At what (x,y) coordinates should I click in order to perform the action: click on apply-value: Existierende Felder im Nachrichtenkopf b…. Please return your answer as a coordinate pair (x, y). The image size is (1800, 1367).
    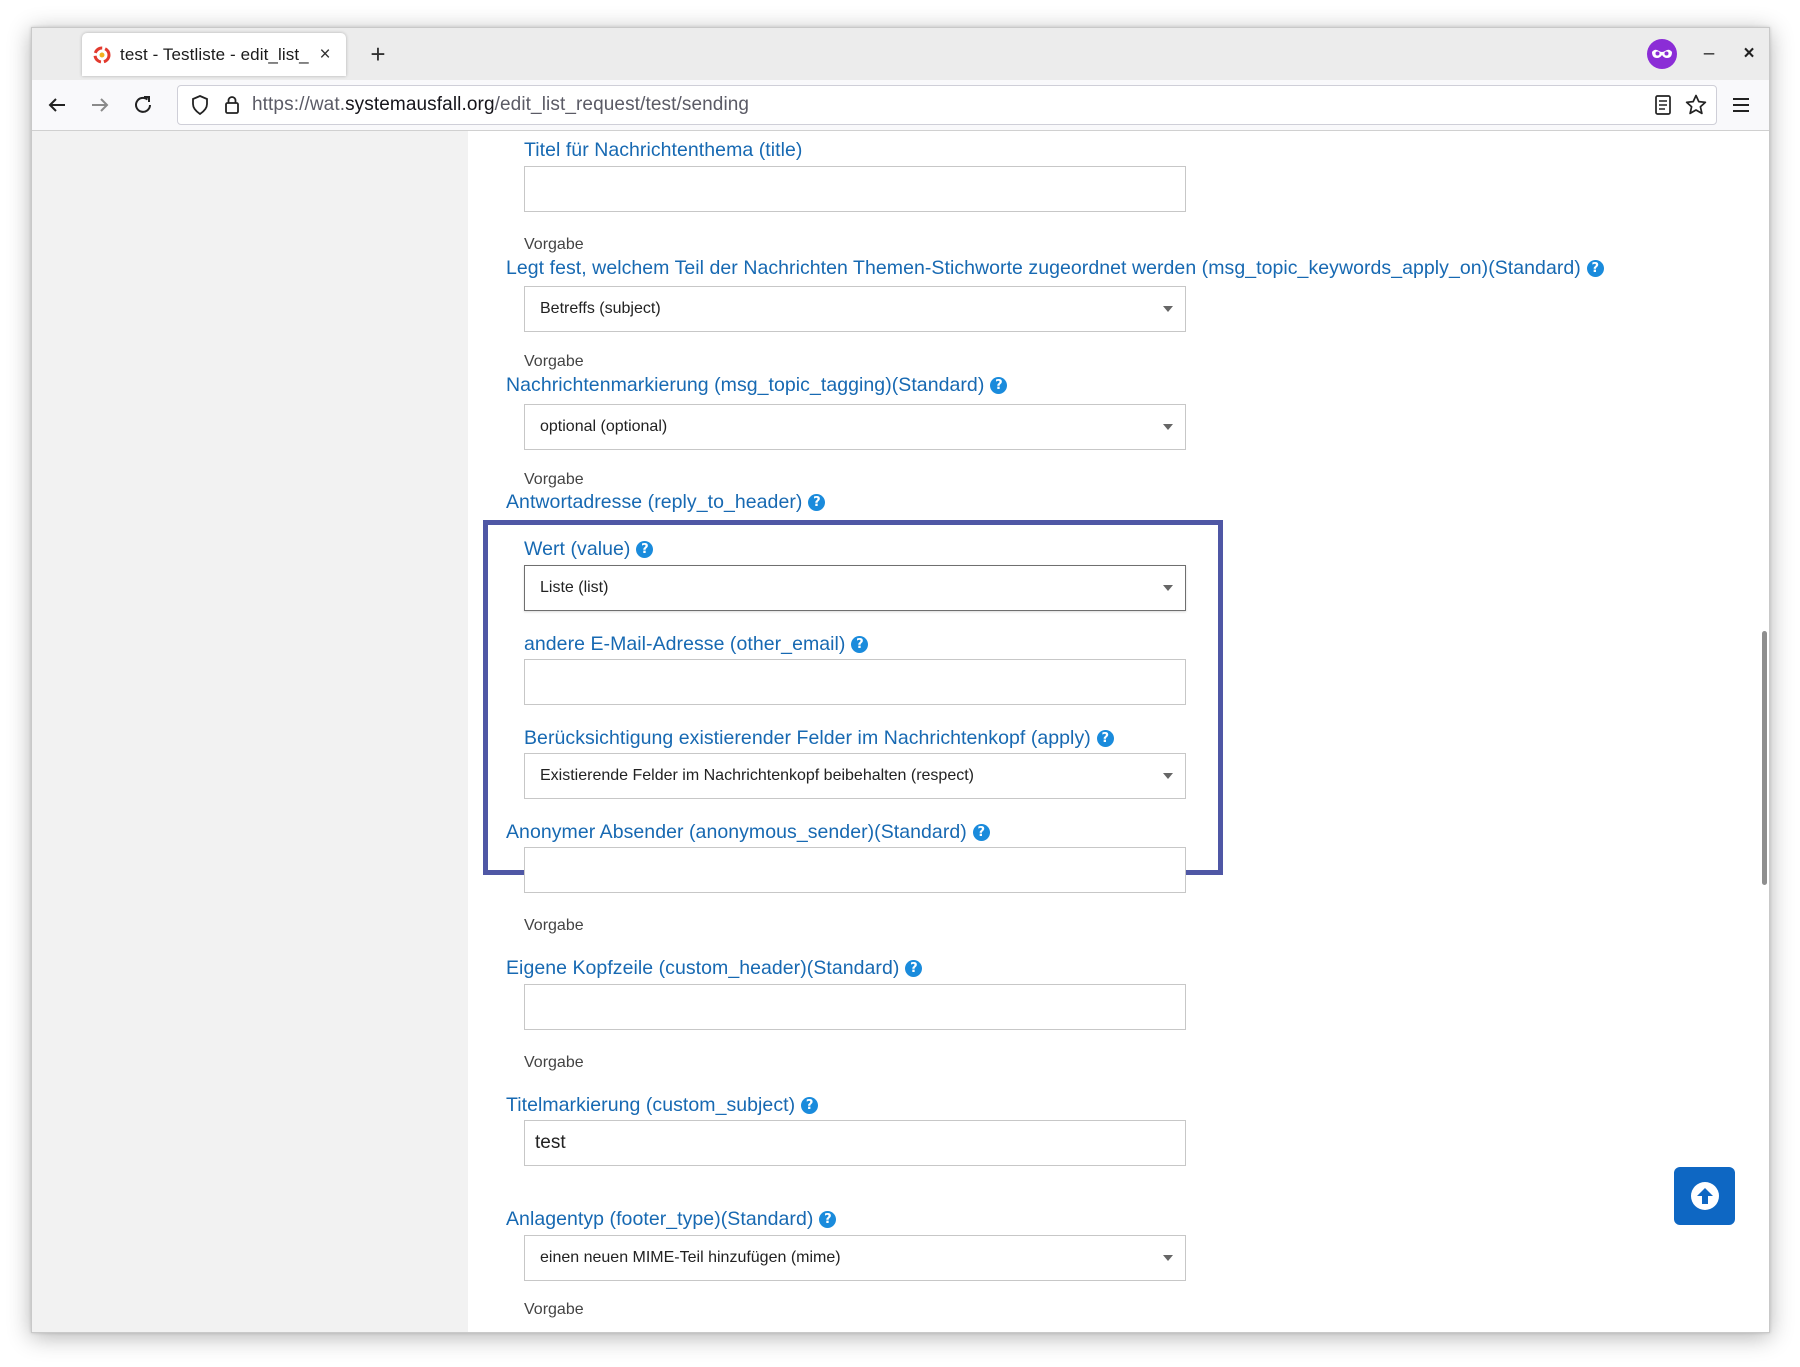
    Looking at the image, I should click on (757, 775).